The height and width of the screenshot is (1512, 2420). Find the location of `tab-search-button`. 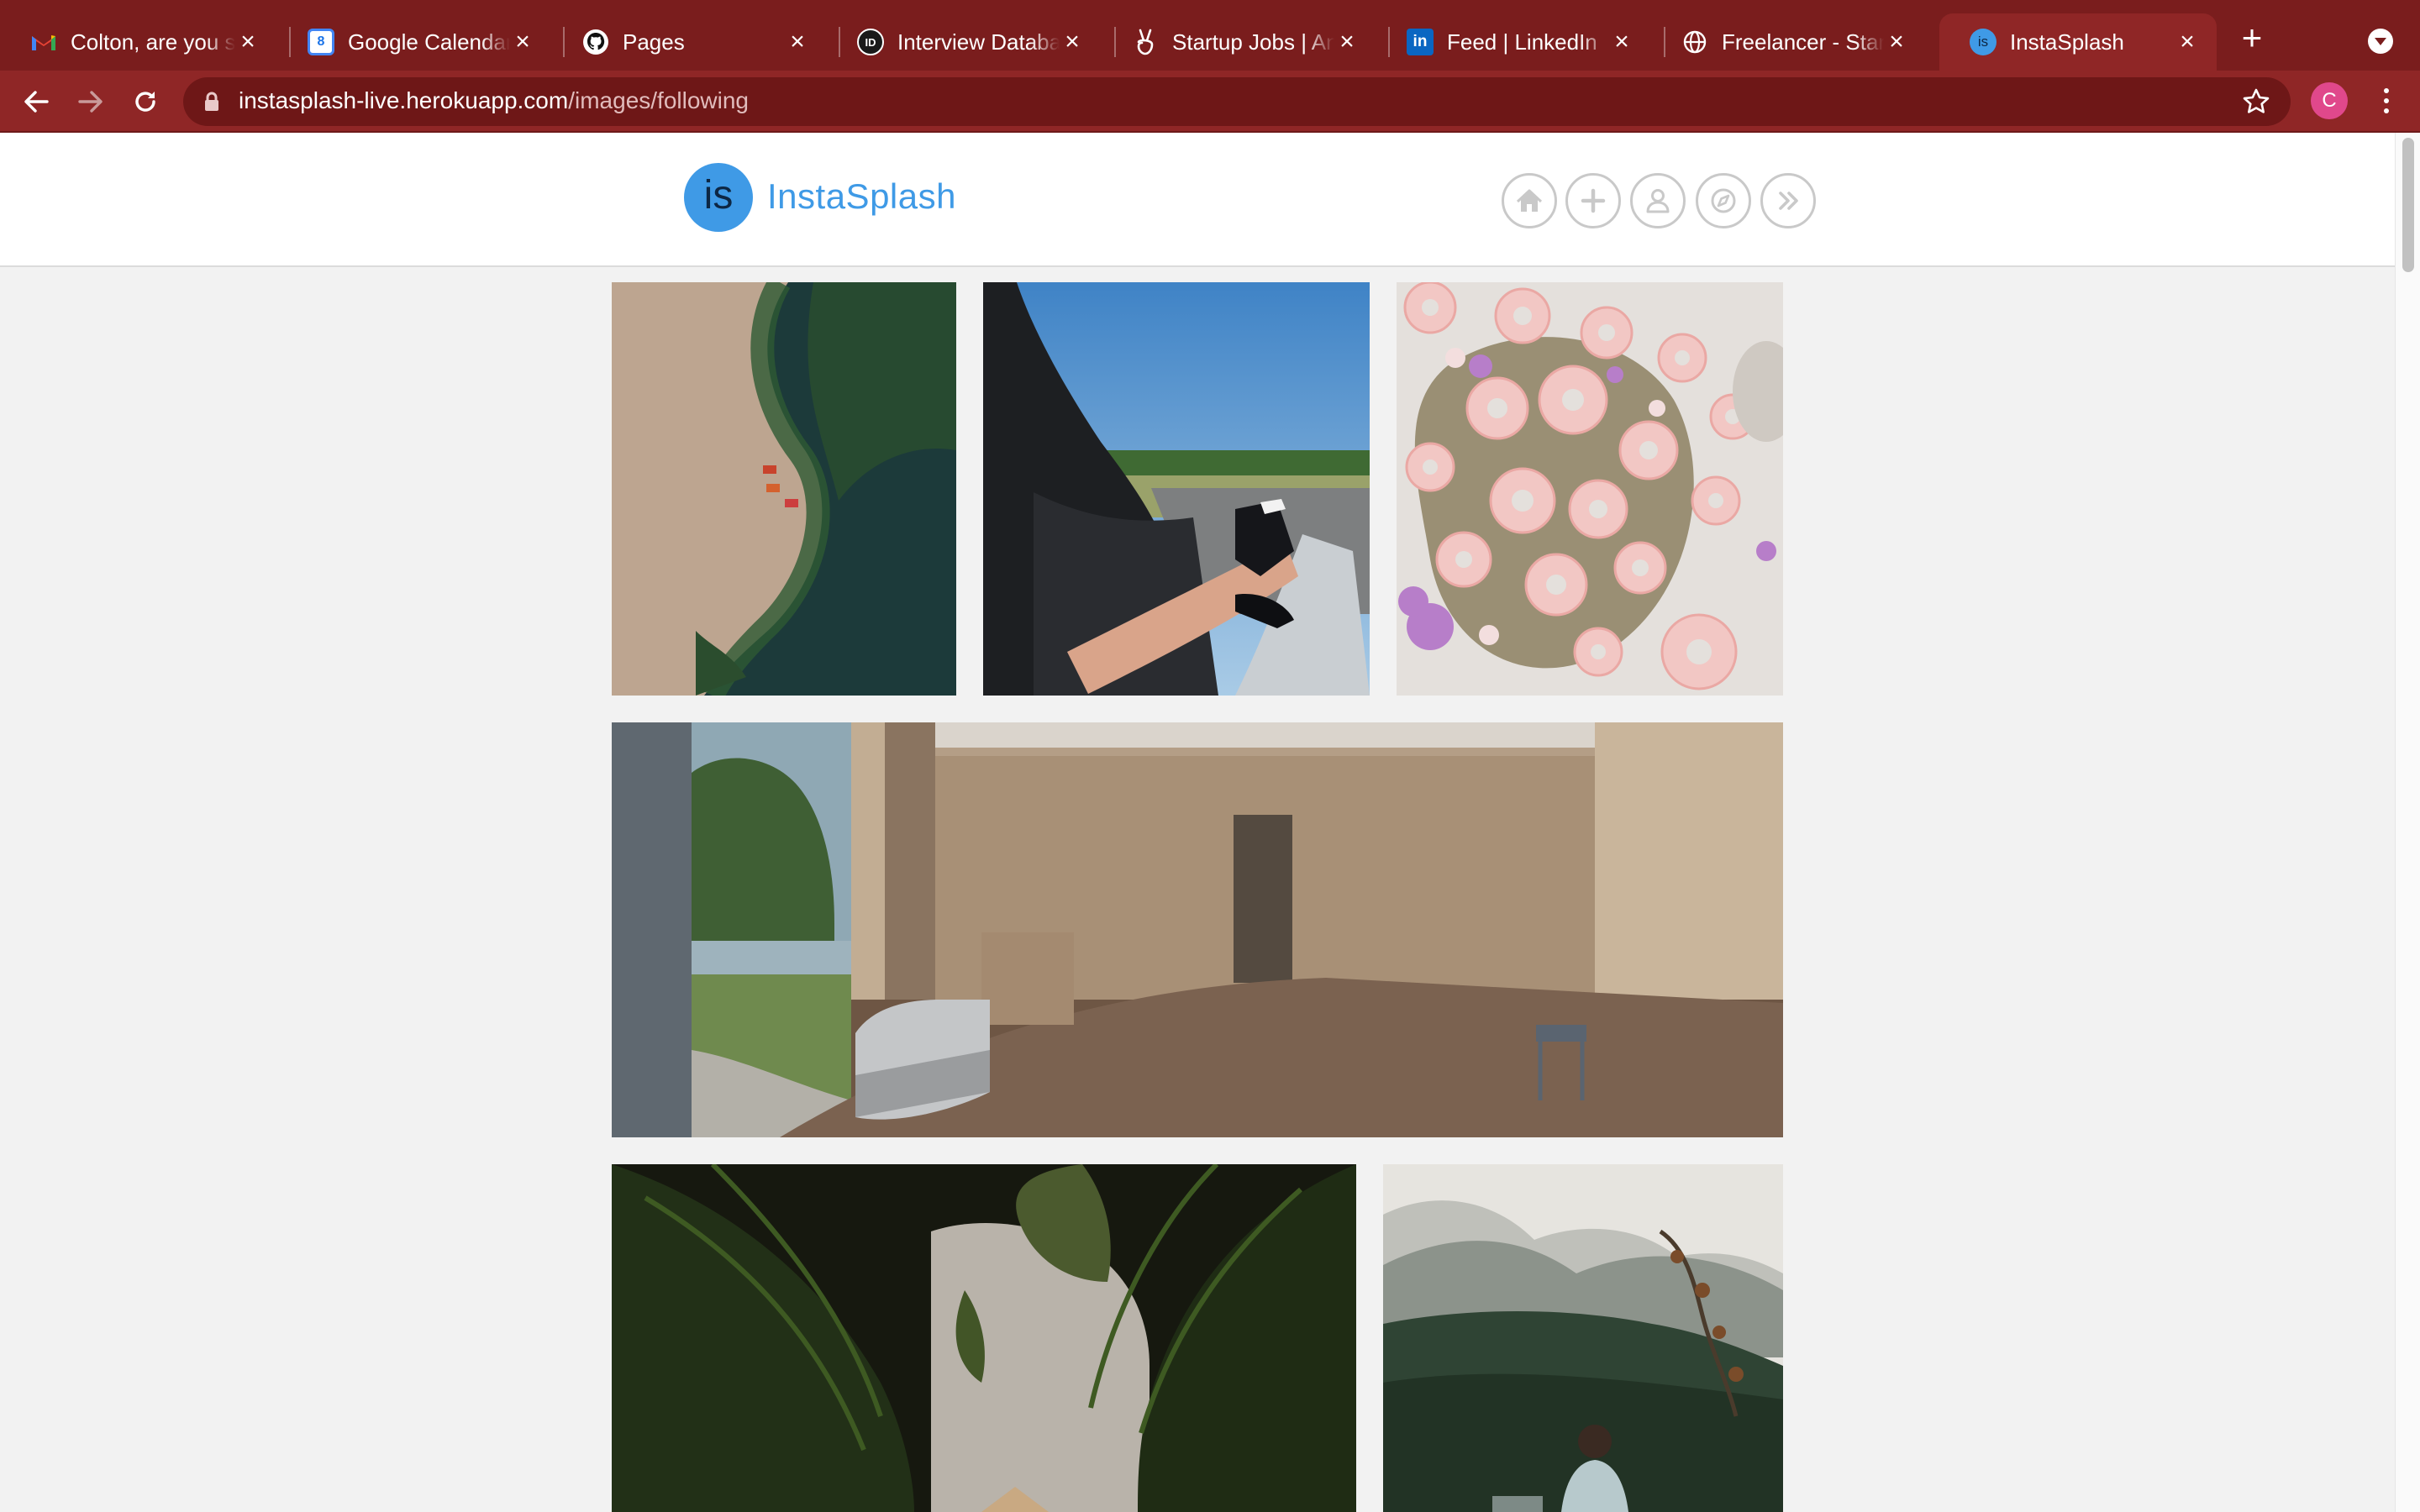

tab-search-button is located at coordinates (2381, 41).